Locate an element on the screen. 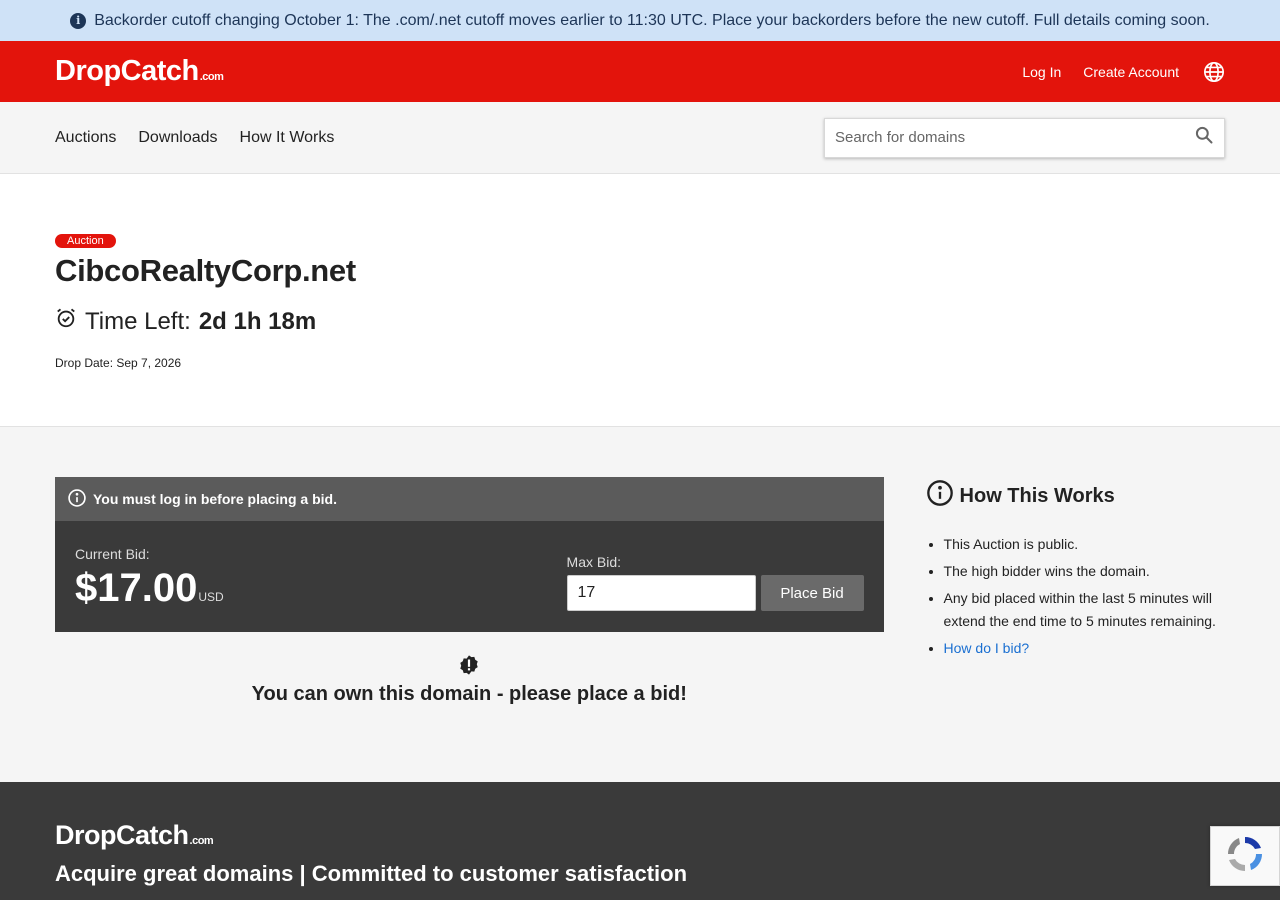 This screenshot has height=900, width=1280. max-bid-input is located at coordinates (661, 593).